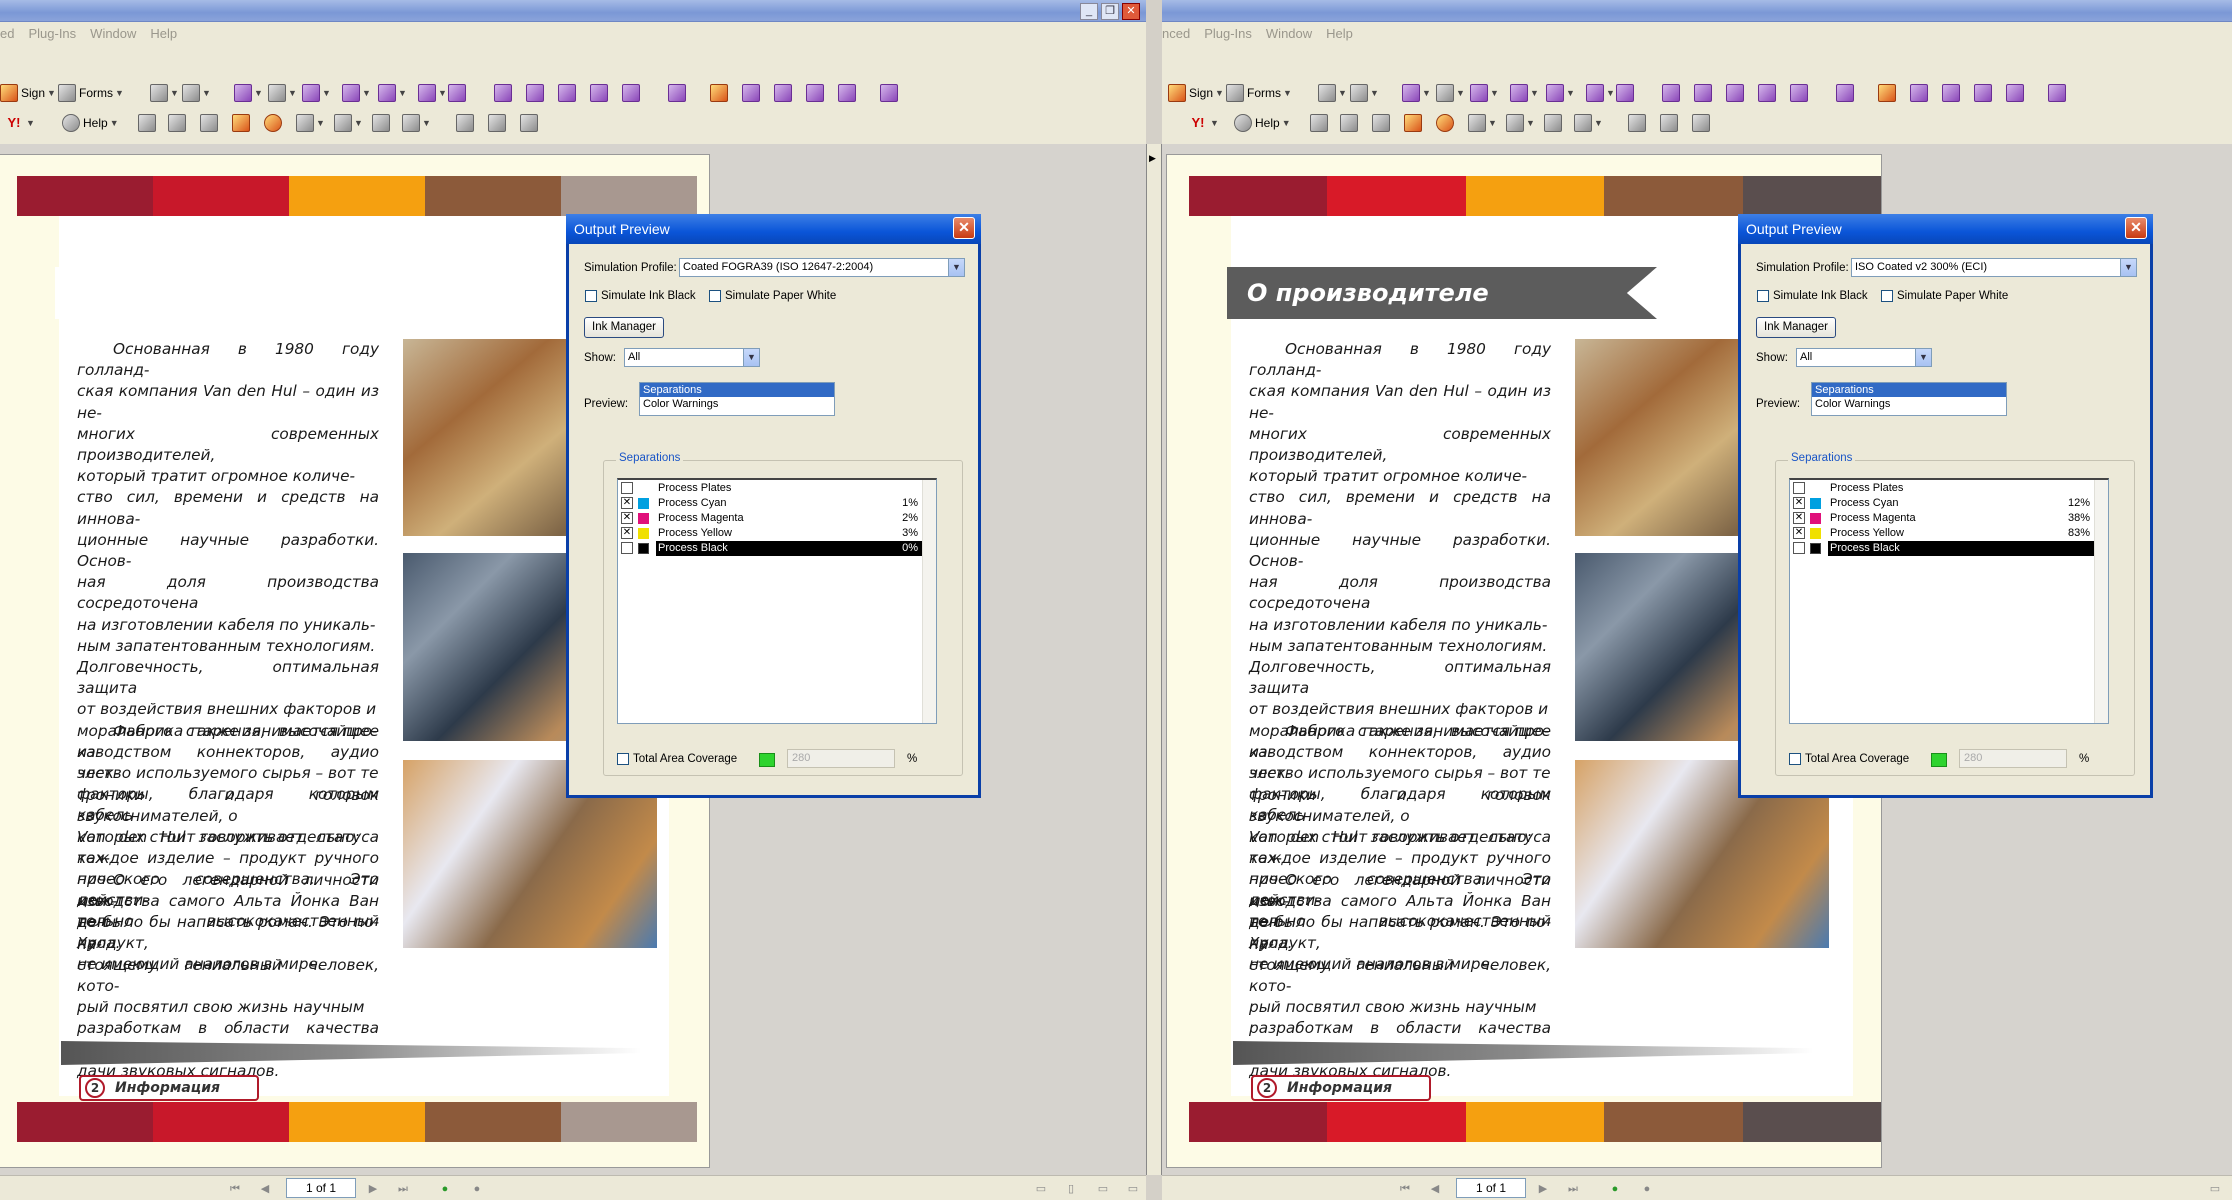 The width and height of the screenshot is (2232, 1200). I want to click on preview-listbox: Separations Color Warnings, so click(1909, 399).